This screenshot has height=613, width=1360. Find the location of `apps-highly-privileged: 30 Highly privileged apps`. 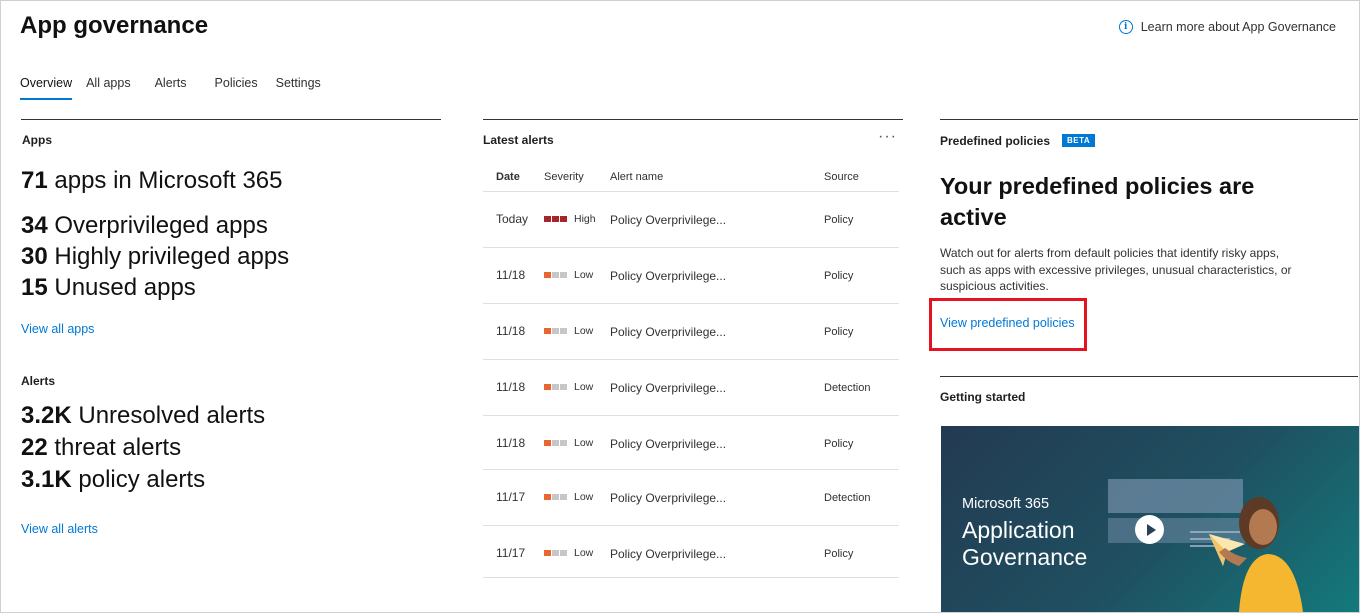

apps-highly-privileged: 30 Highly privileged apps is located at coordinates (155, 256).